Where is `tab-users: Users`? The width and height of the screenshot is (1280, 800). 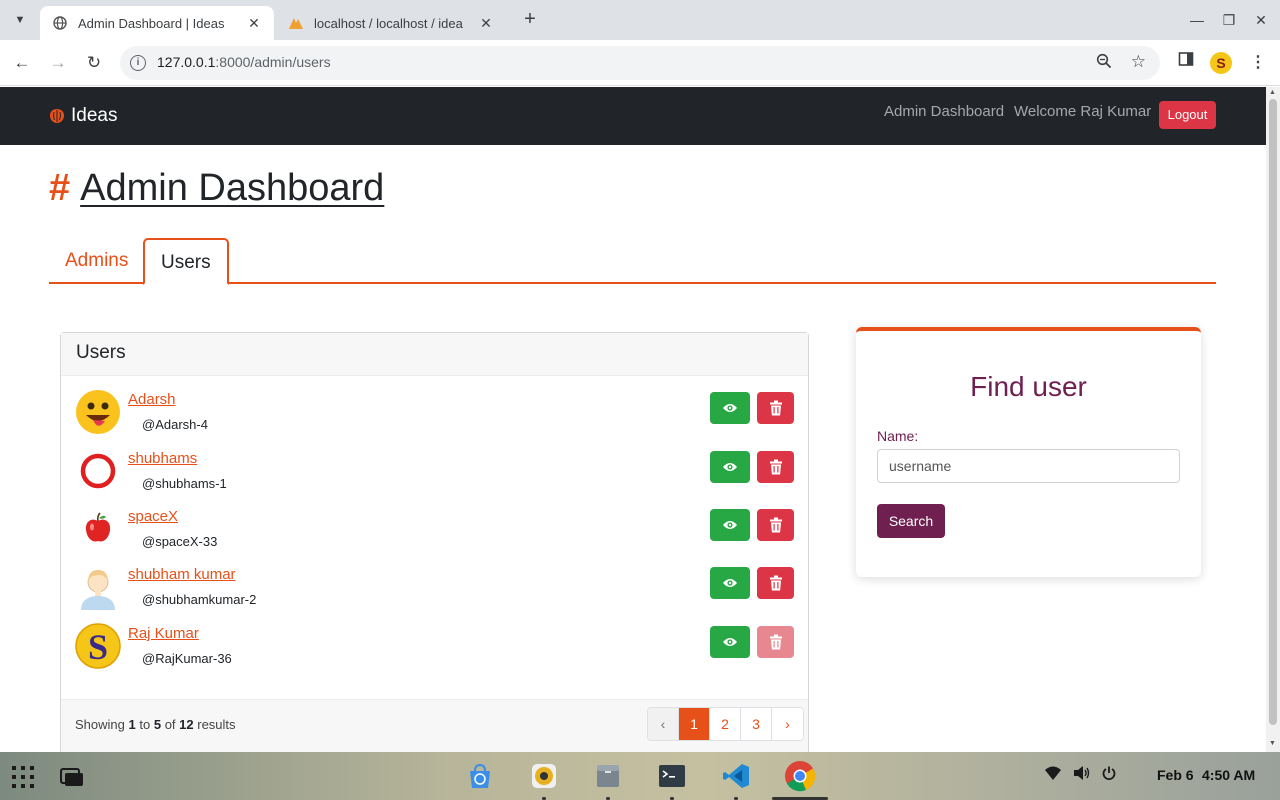 tab-users: Users is located at coordinates (186, 261).